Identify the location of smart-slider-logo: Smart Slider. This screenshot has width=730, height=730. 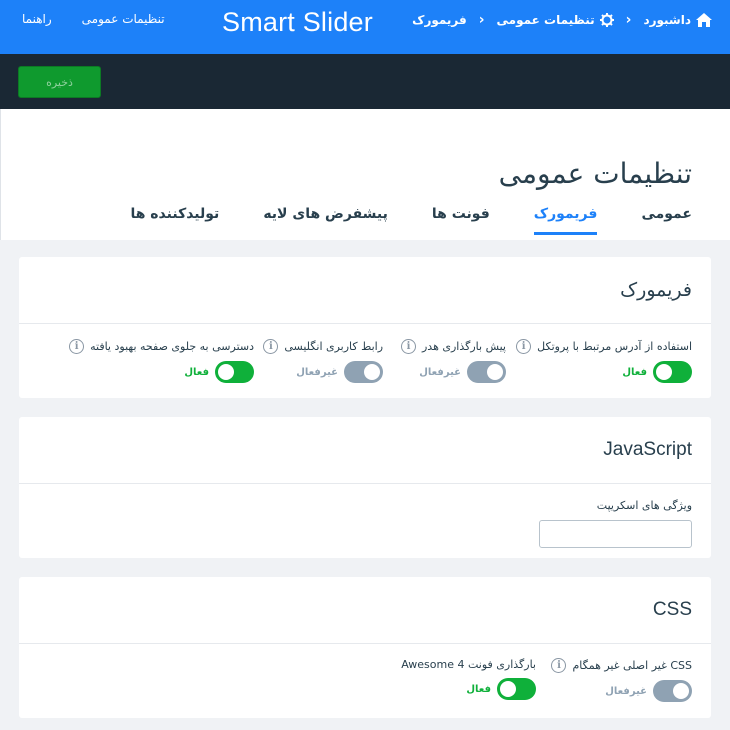
(297, 22).